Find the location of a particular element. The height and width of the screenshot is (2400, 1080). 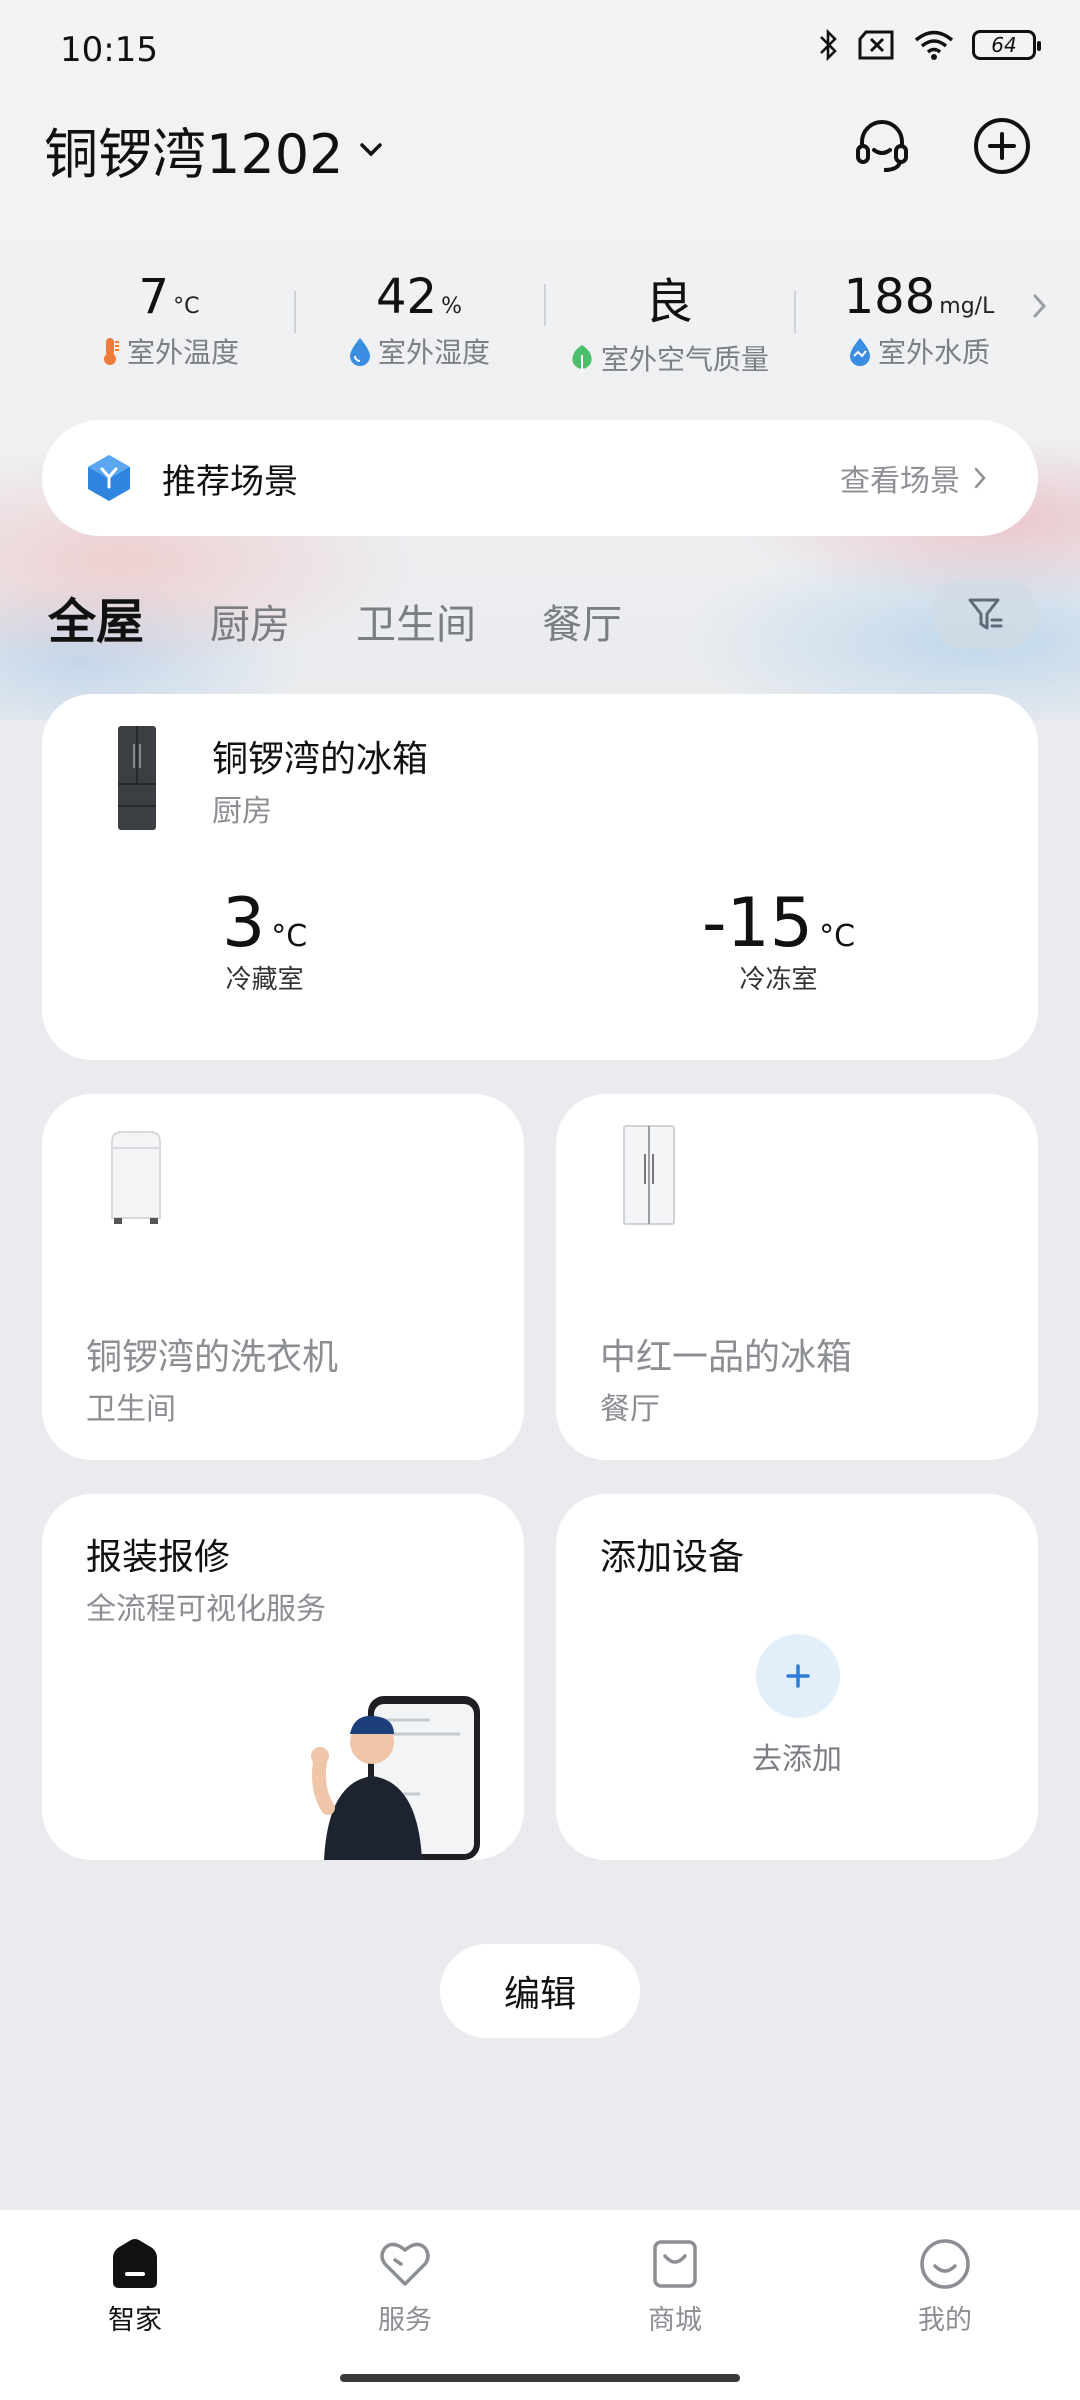

service-title: 报装报修 is located at coordinates (158, 1557).